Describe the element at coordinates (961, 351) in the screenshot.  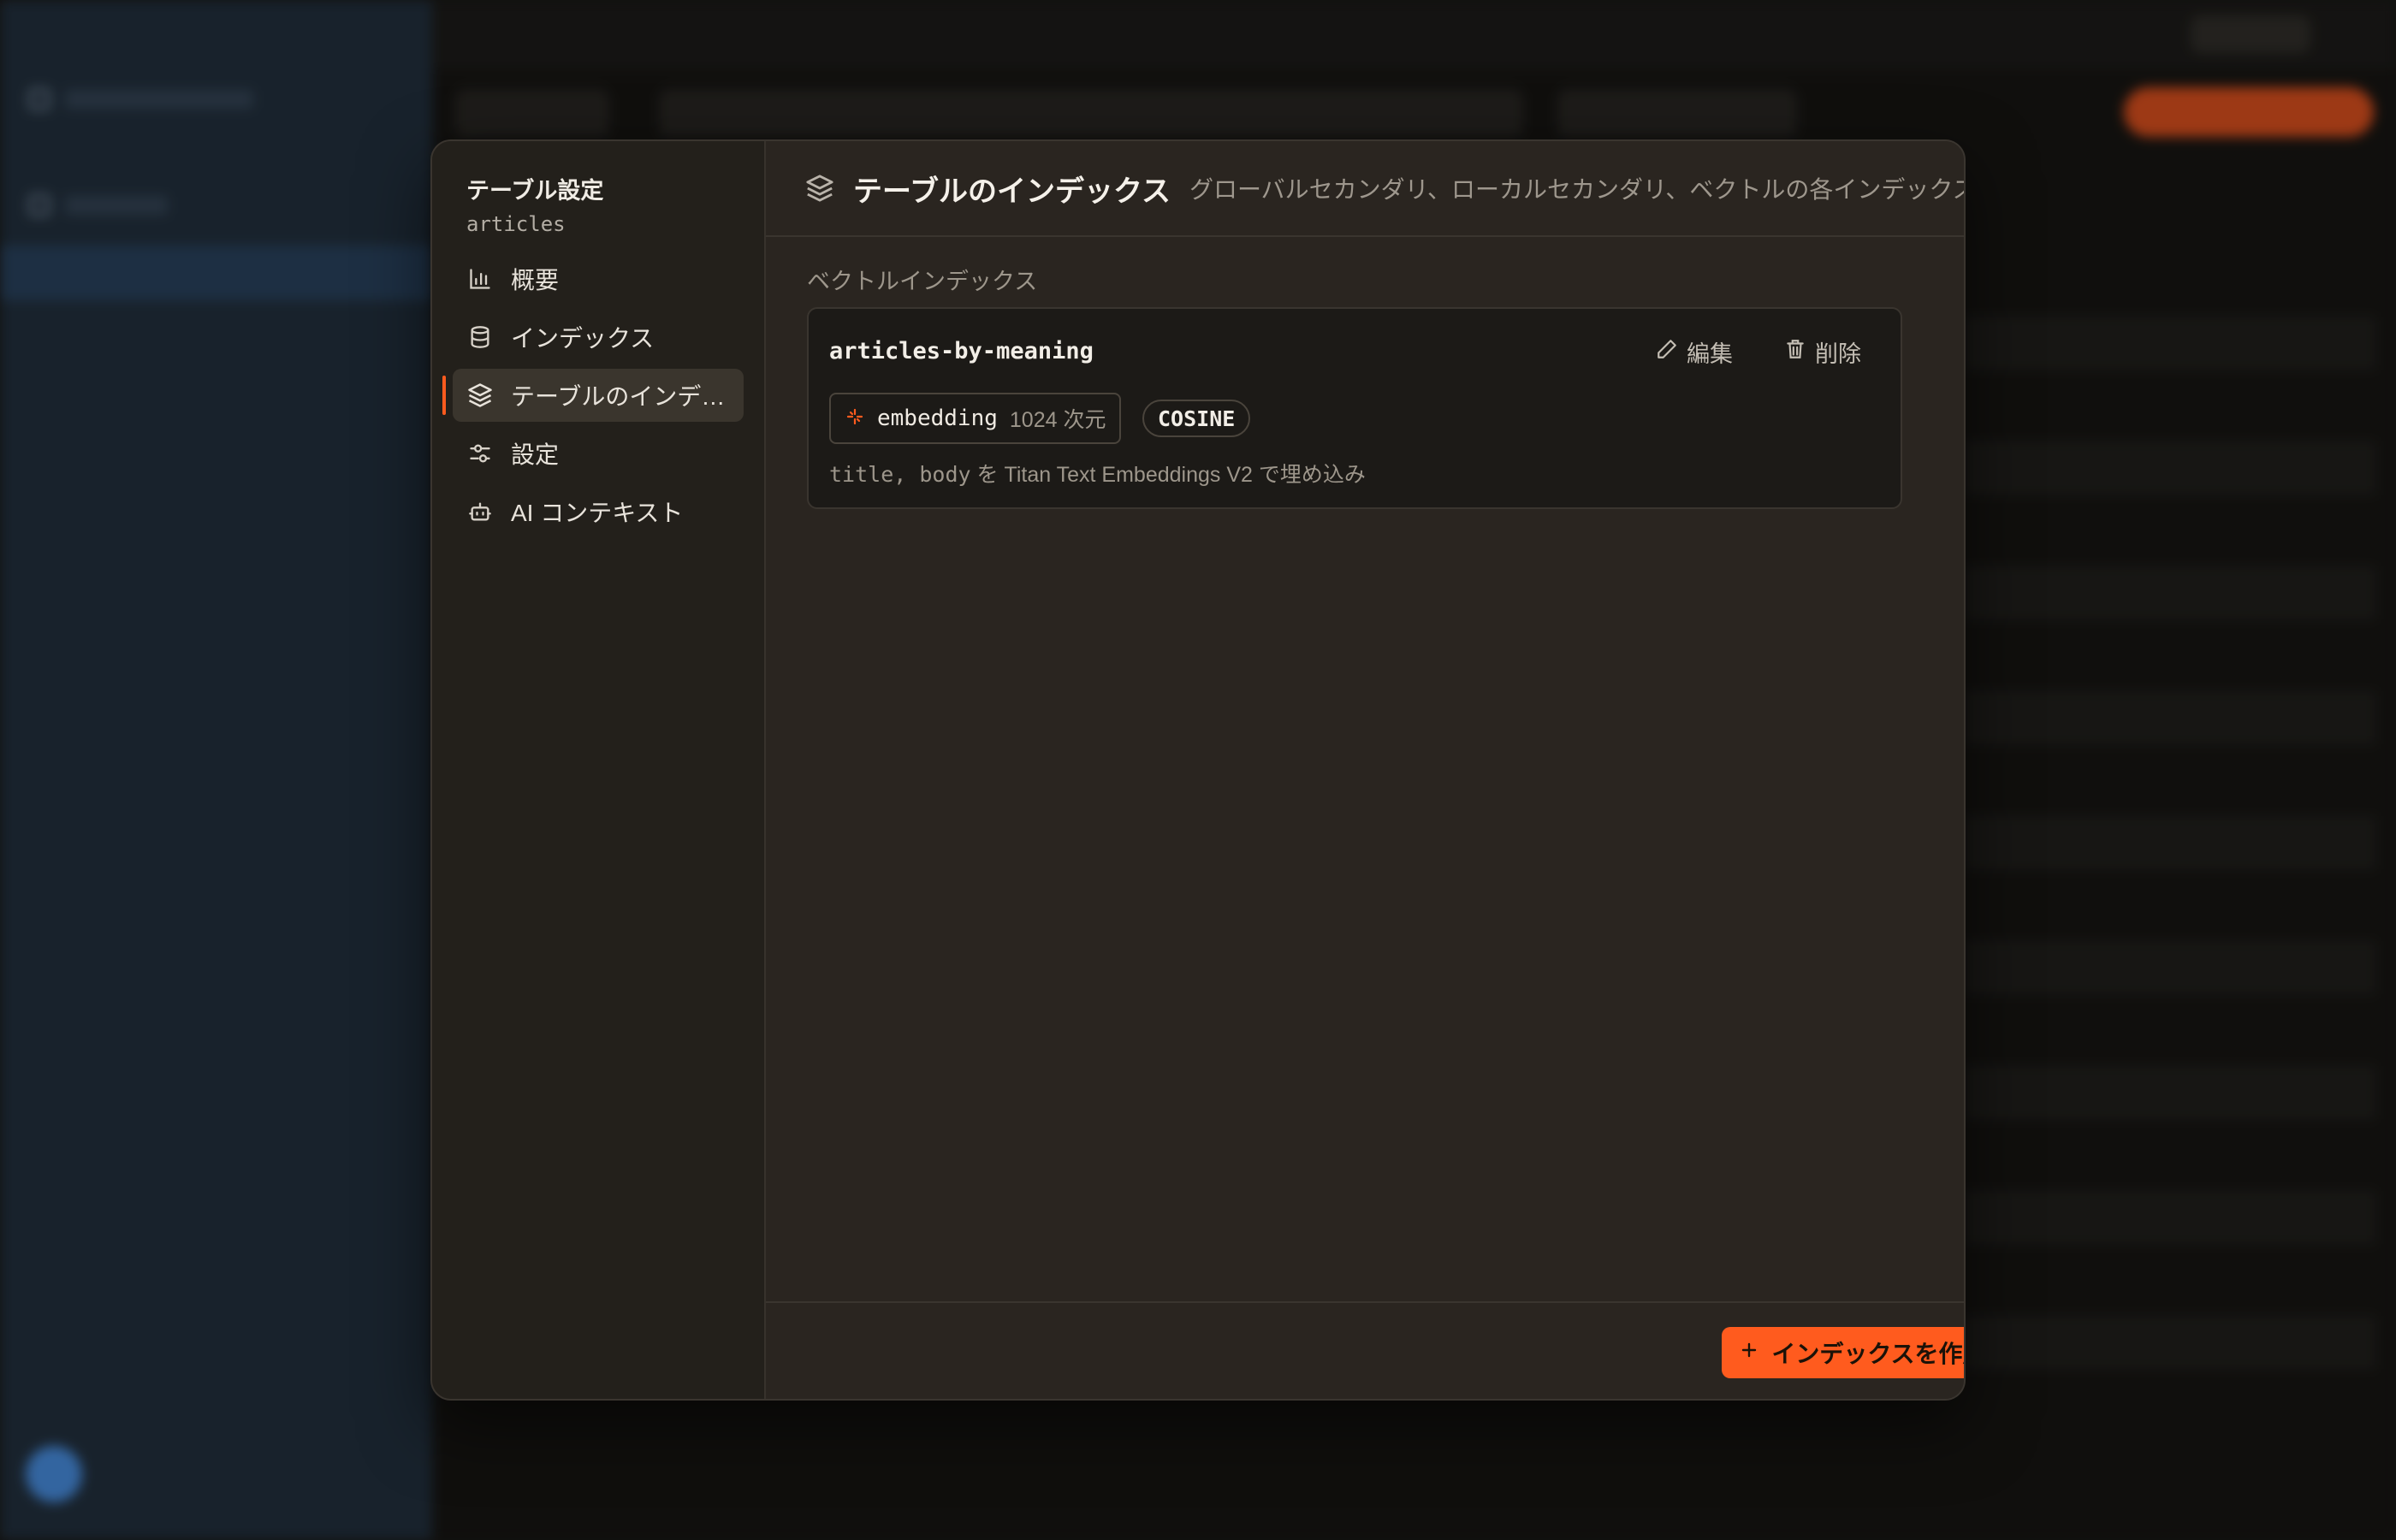
I see `index-name: articles-by-meaning` at that location.